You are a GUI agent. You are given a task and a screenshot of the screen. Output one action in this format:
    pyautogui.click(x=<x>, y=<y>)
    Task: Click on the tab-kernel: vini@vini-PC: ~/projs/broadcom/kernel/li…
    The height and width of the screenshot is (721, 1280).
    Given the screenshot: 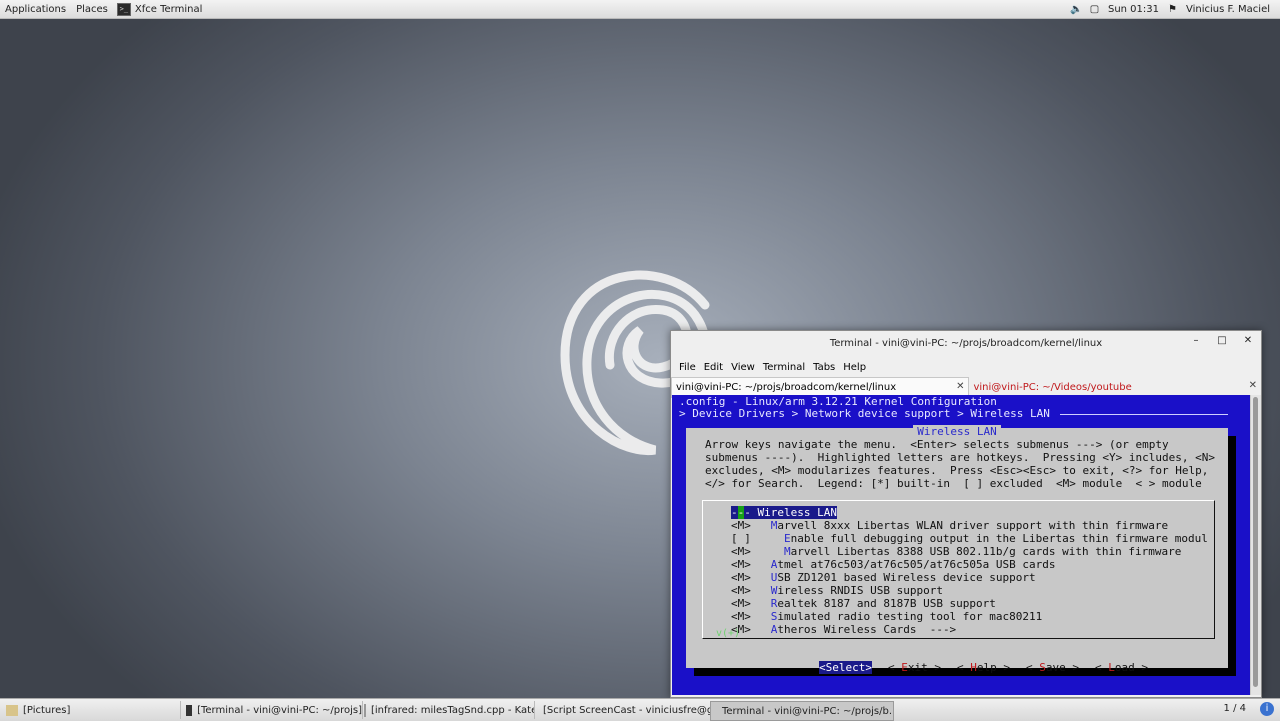 What is the action you would take?
    pyautogui.click(x=820, y=387)
    